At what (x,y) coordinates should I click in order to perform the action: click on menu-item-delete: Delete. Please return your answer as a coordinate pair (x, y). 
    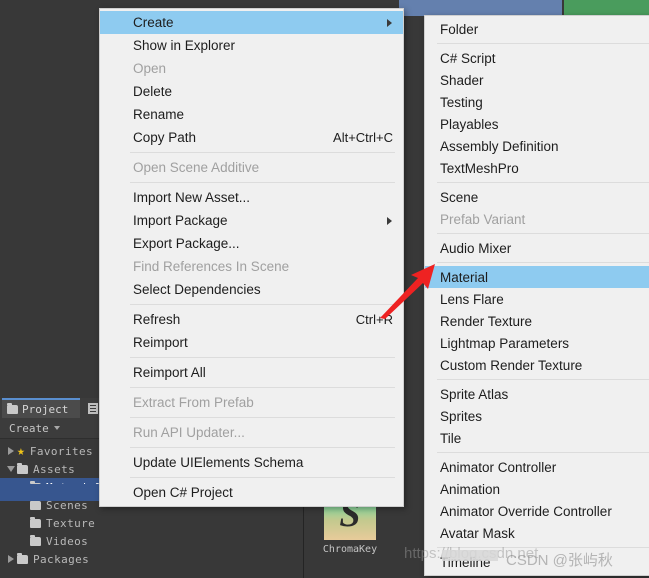
    Looking at the image, I should click on (251, 91).